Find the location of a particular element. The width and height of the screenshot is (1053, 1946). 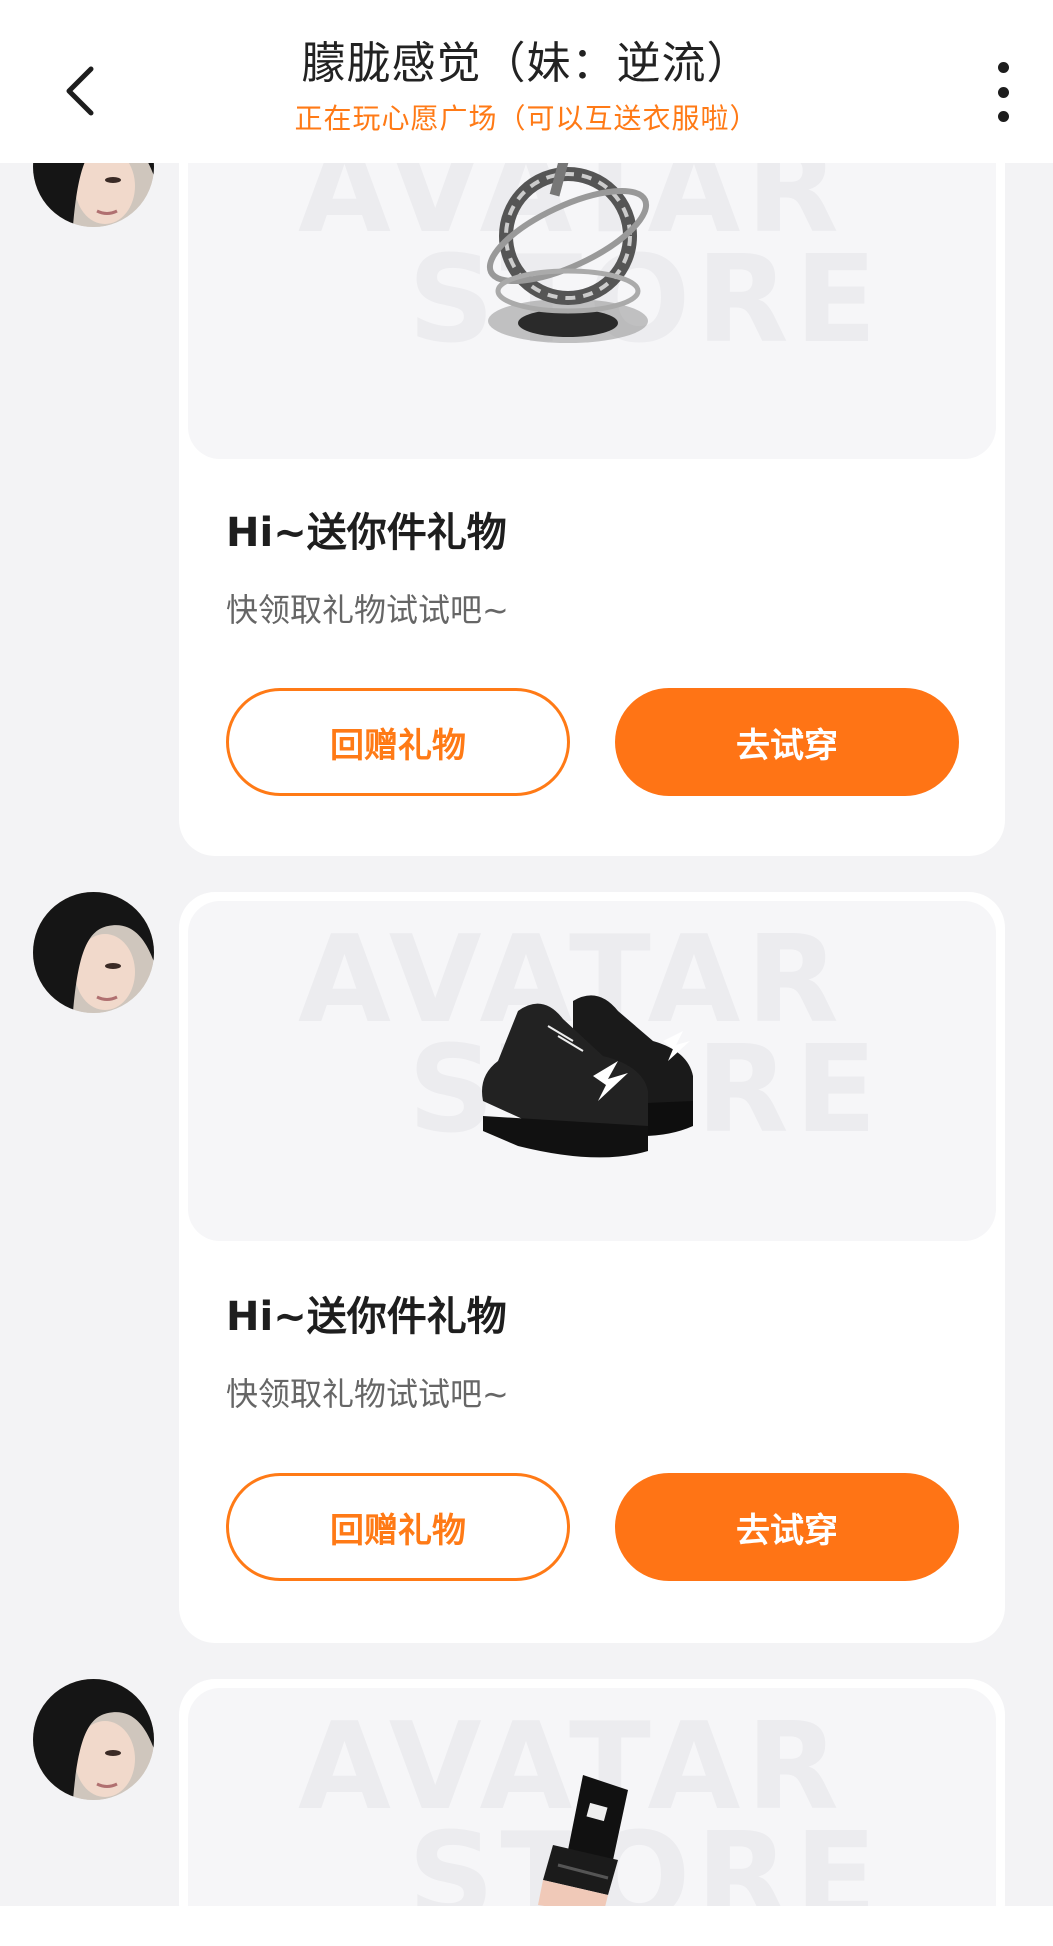

ring-accessory-image is located at coordinates (568, 244).